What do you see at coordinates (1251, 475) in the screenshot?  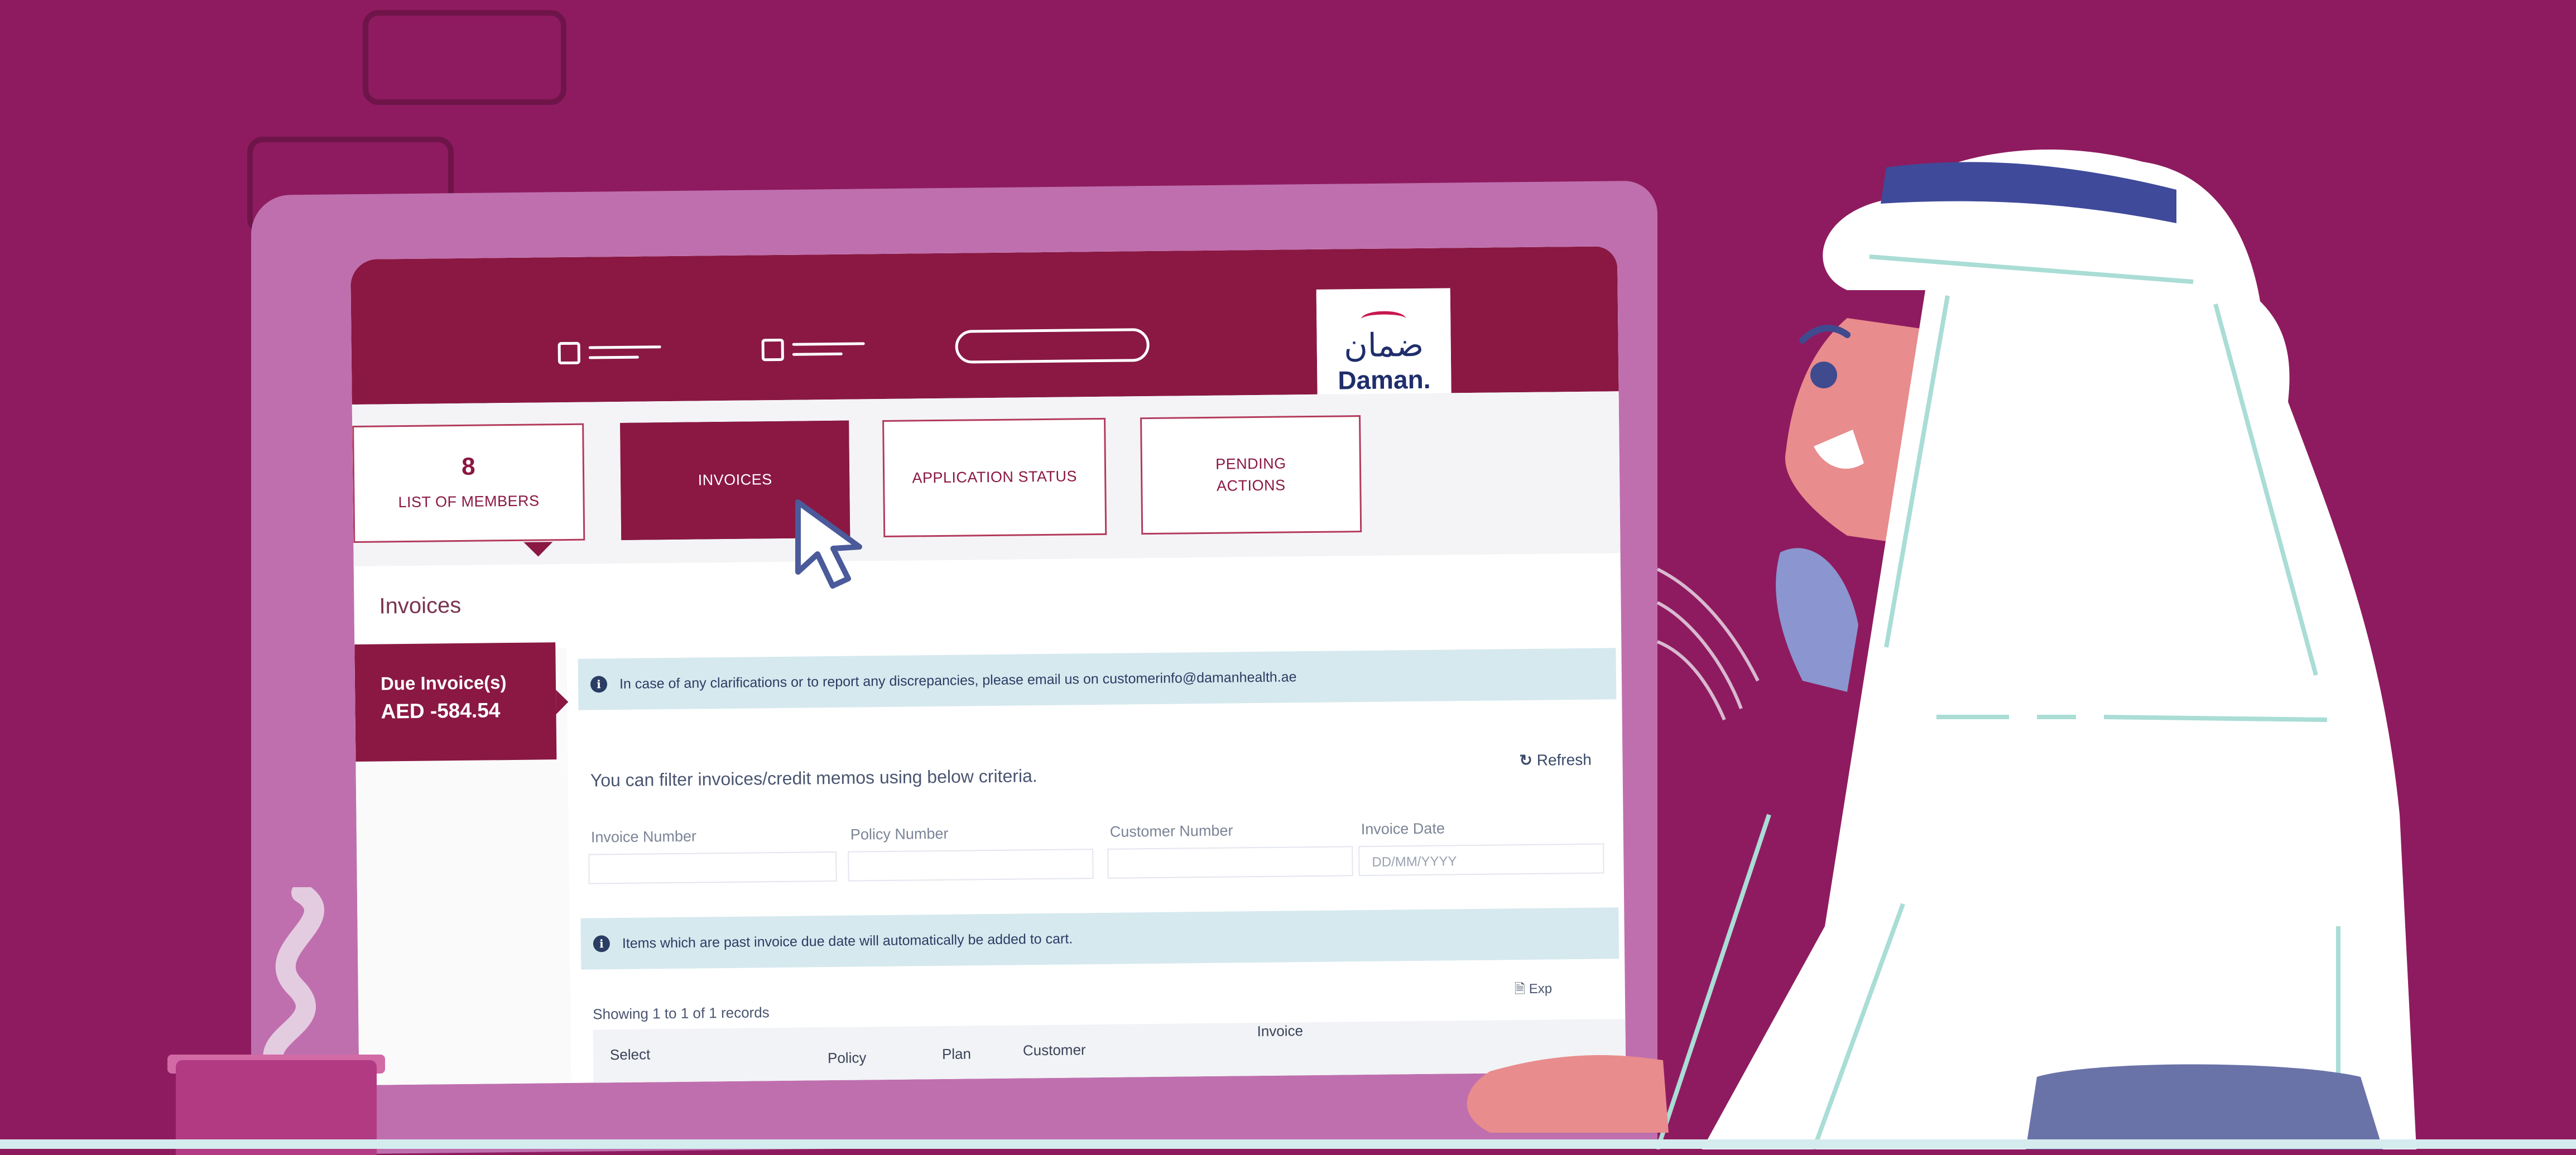 I see `tile-pending-actions: PENDING ACTIONS` at bounding box center [1251, 475].